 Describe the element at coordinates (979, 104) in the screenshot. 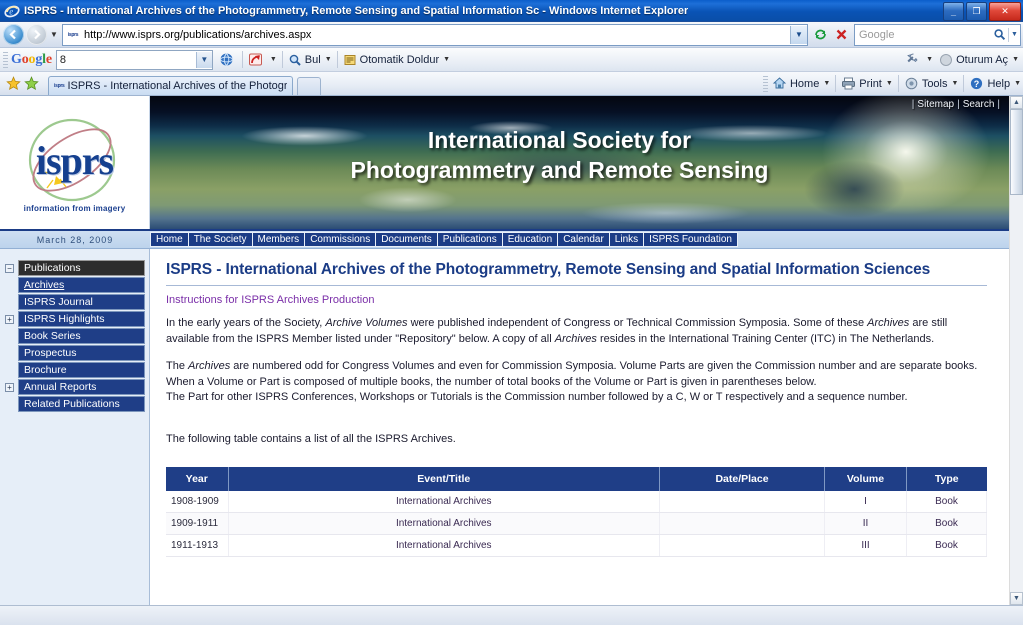

I see `search-link: Search` at that location.